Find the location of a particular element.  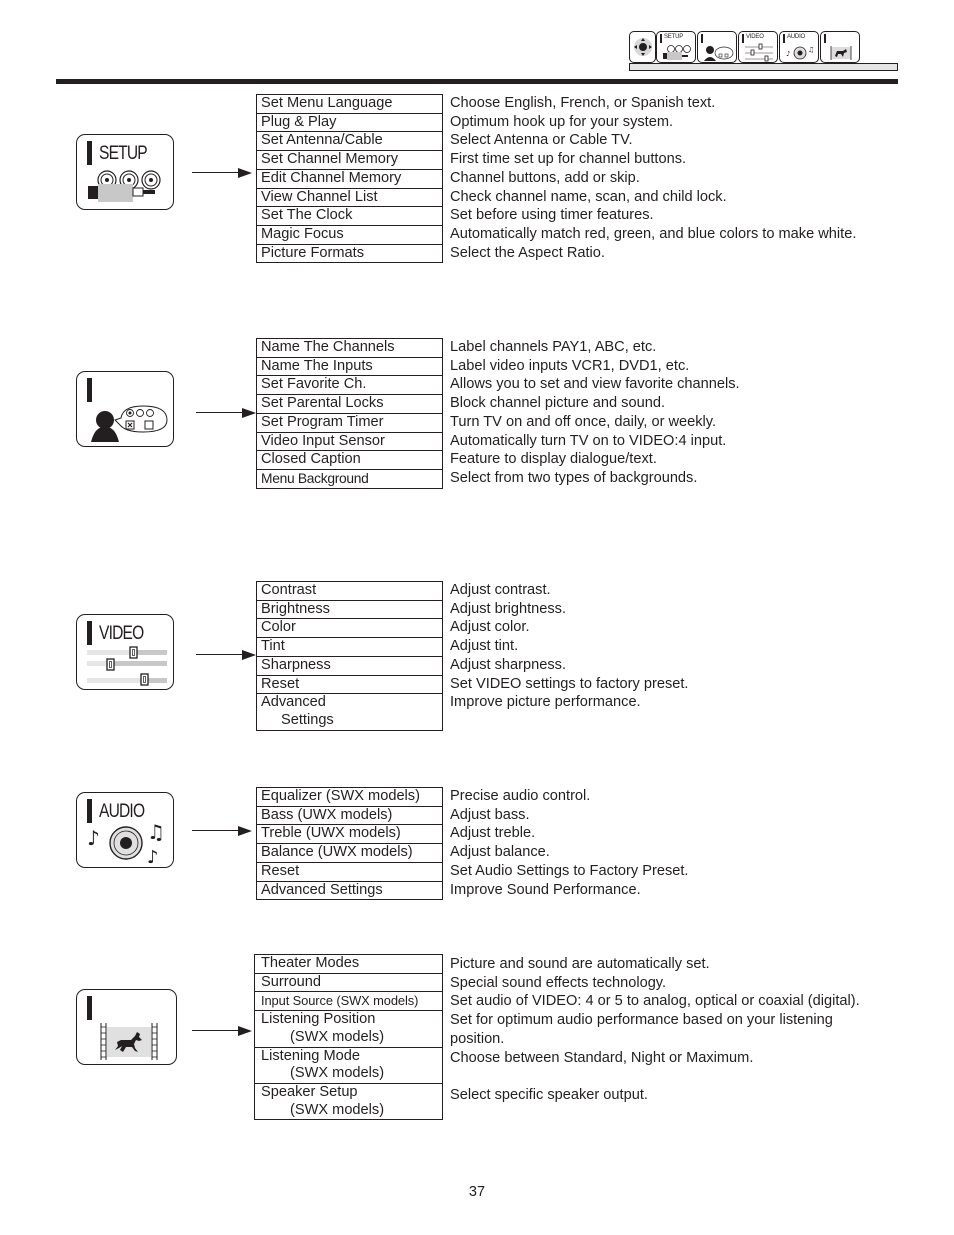

video-item-advanced-sub: Settings is located at coordinates (307, 719).